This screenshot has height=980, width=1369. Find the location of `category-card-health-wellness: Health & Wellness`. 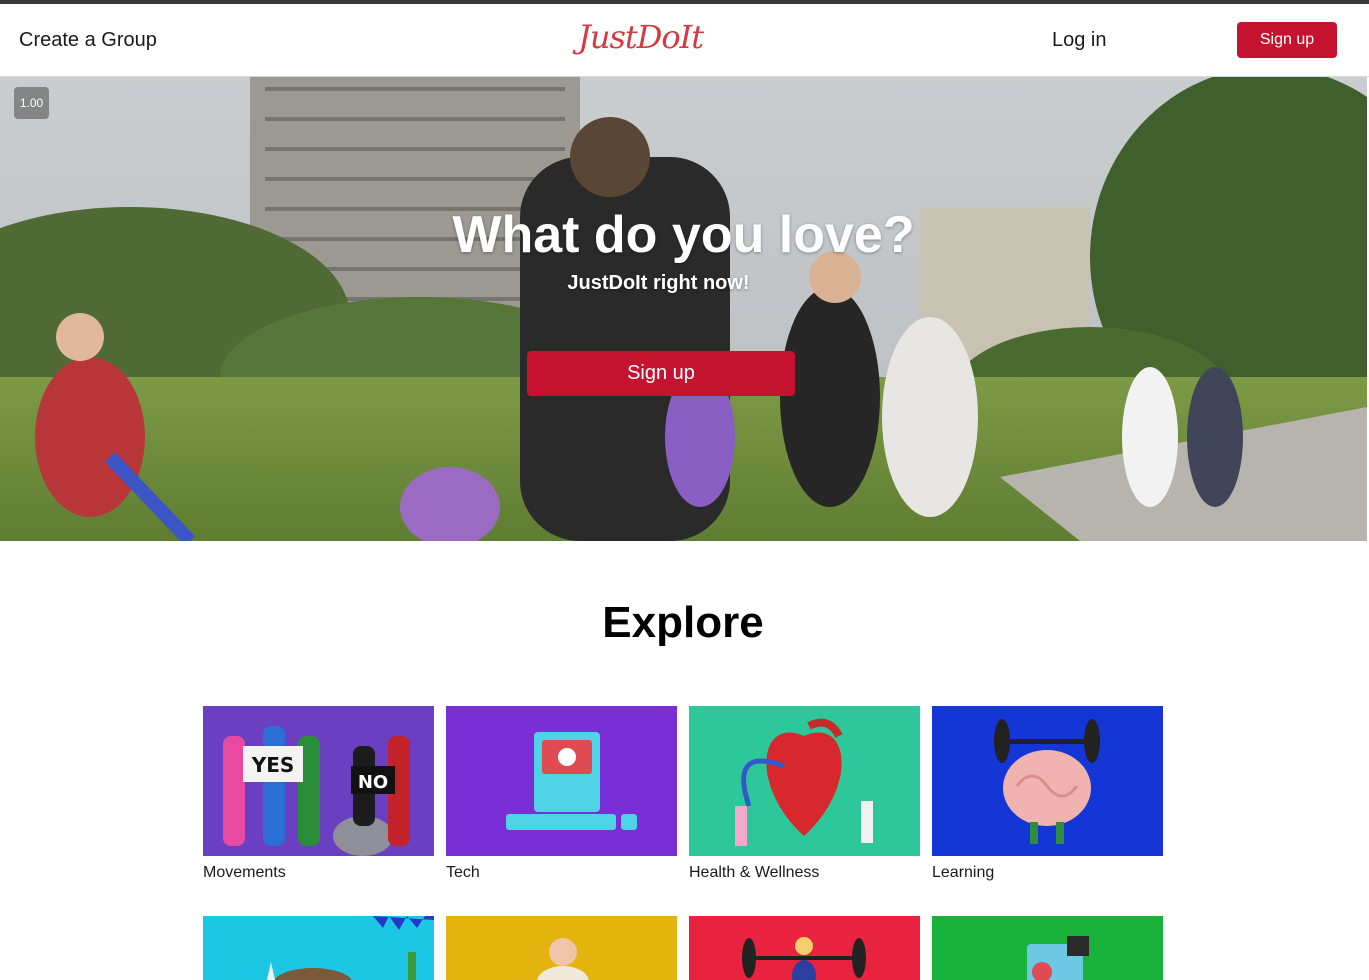

category-card-health-wellness: Health & Wellness is located at coordinates (804, 794).